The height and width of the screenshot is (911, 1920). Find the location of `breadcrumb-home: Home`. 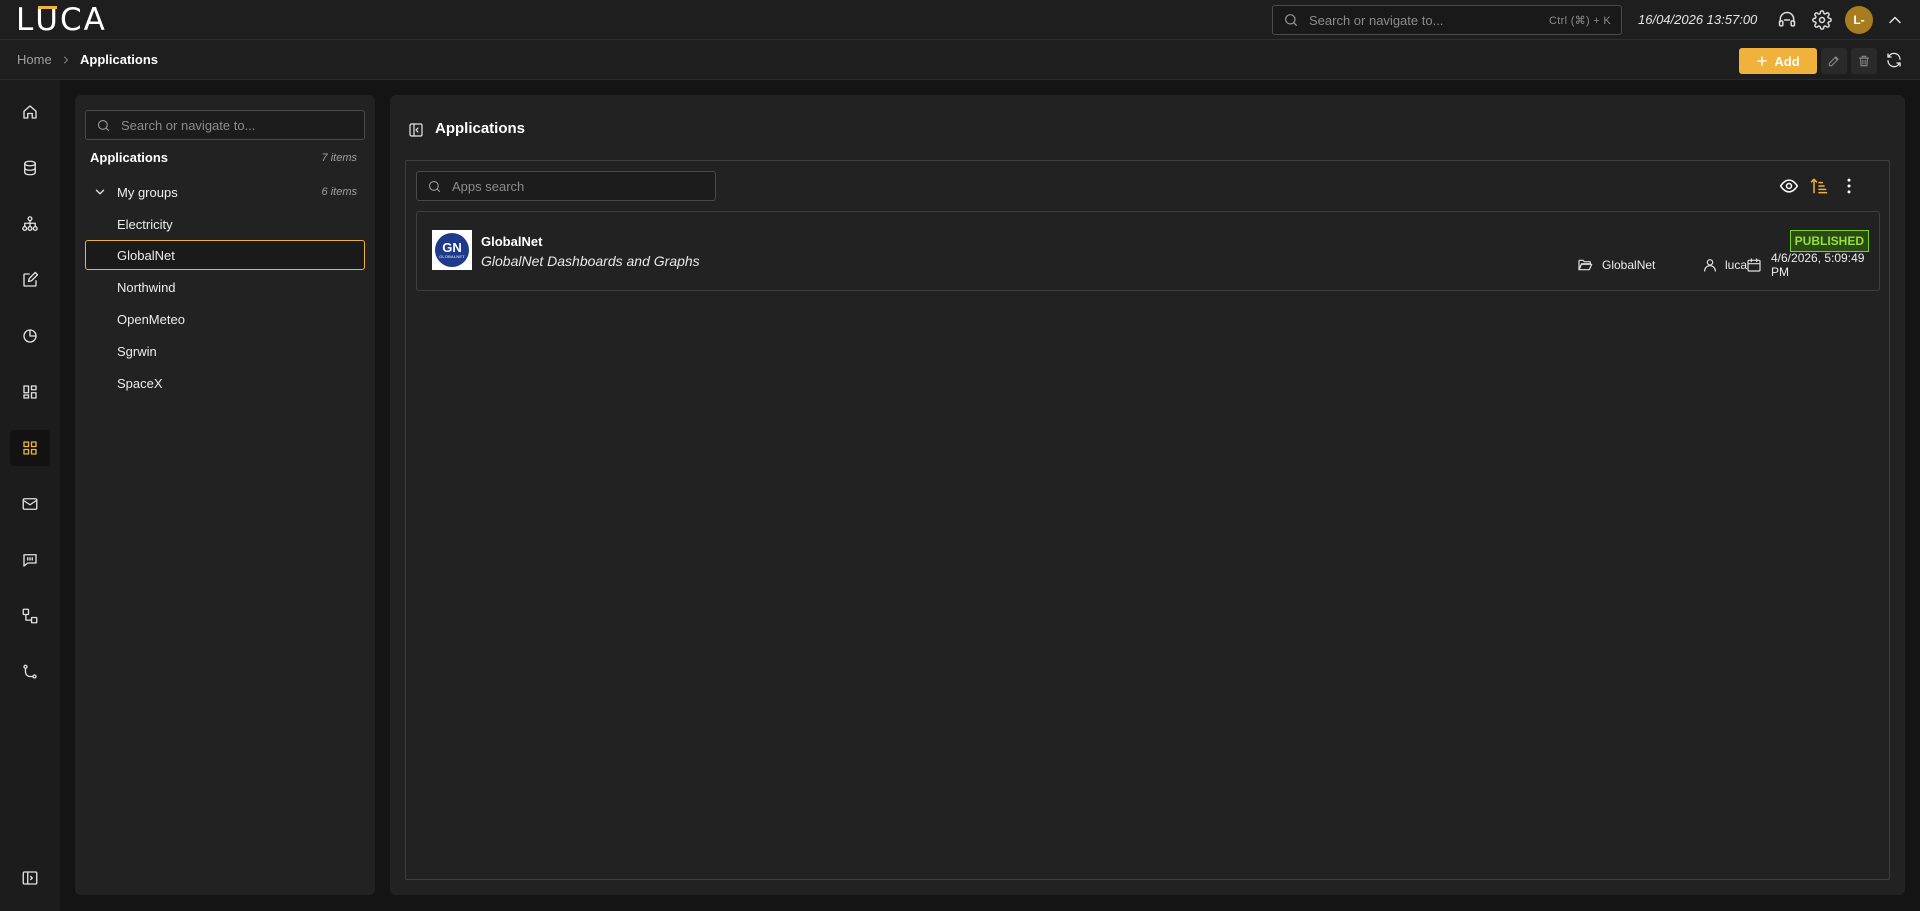

breadcrumb-home: Home is located at coordinates (34, 59).